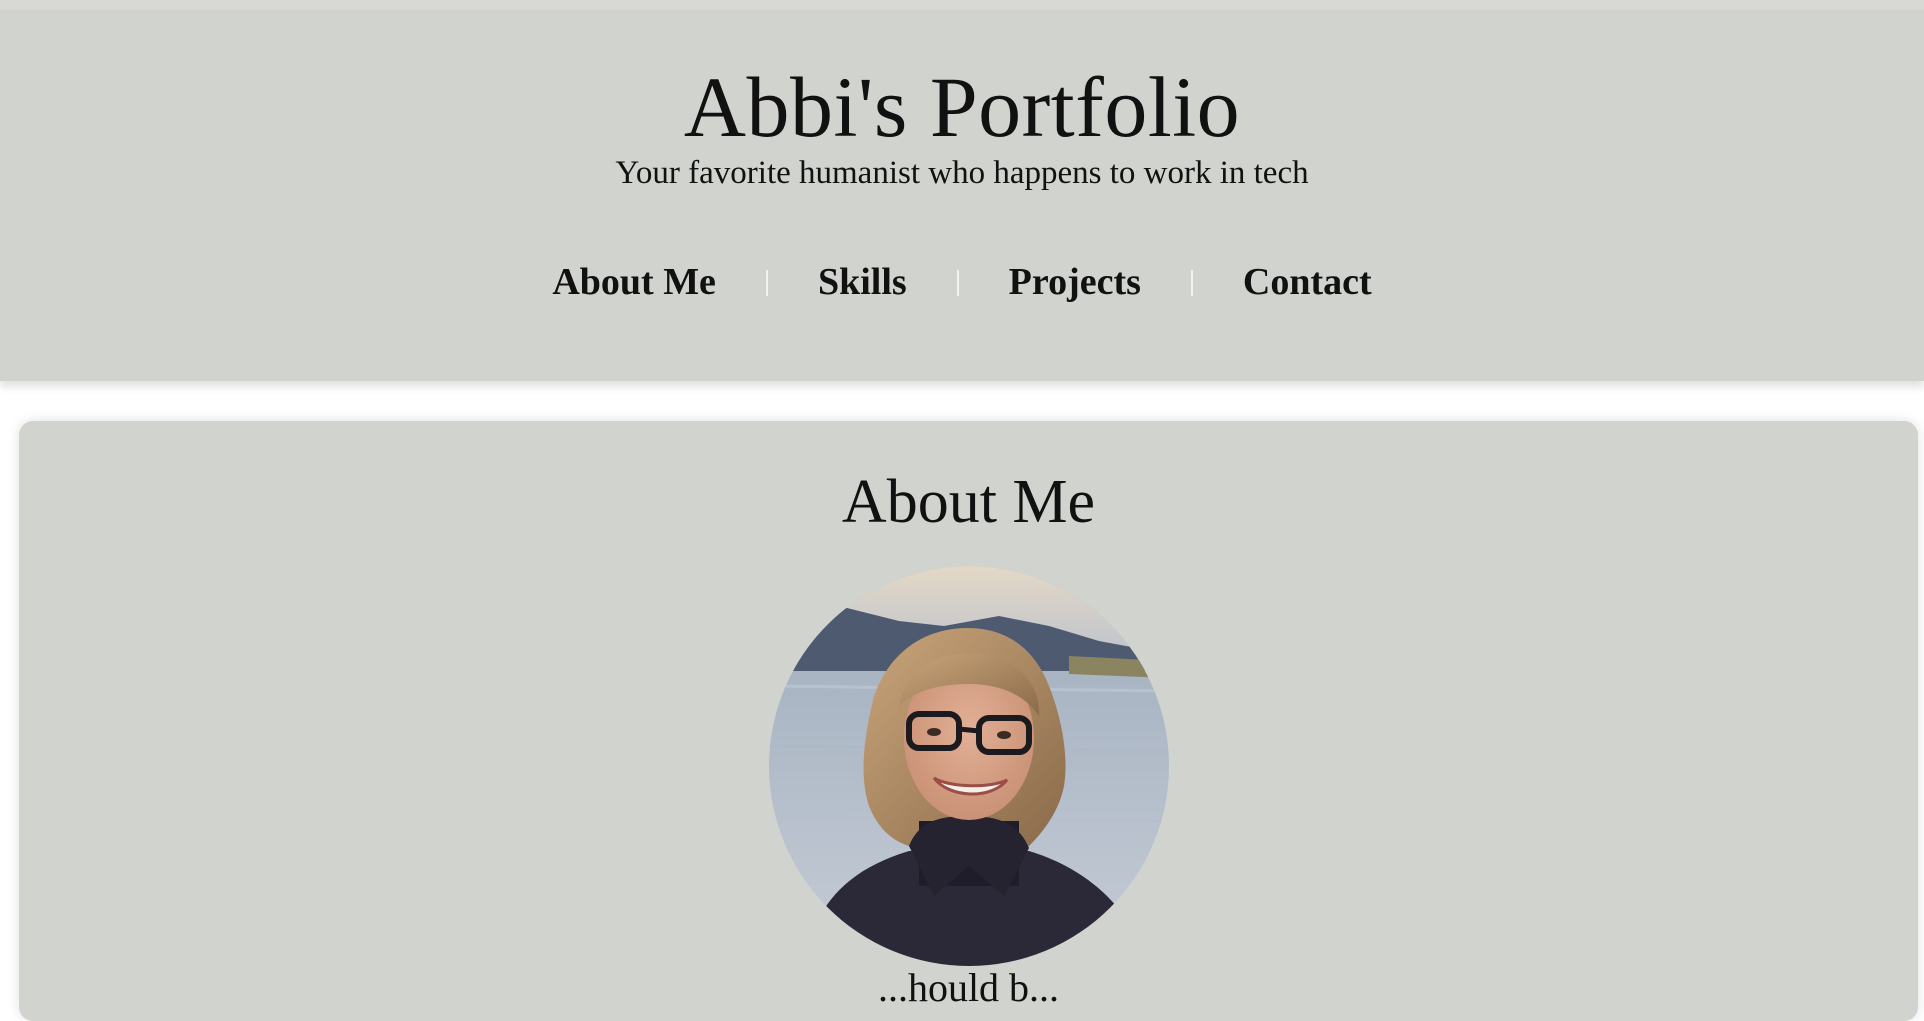 This screenshot has height=1021, width=1924. Describe the element at coordinates (962, 107) in the screenshot. I see `site-title: Abbi's Portfolio` at that location.